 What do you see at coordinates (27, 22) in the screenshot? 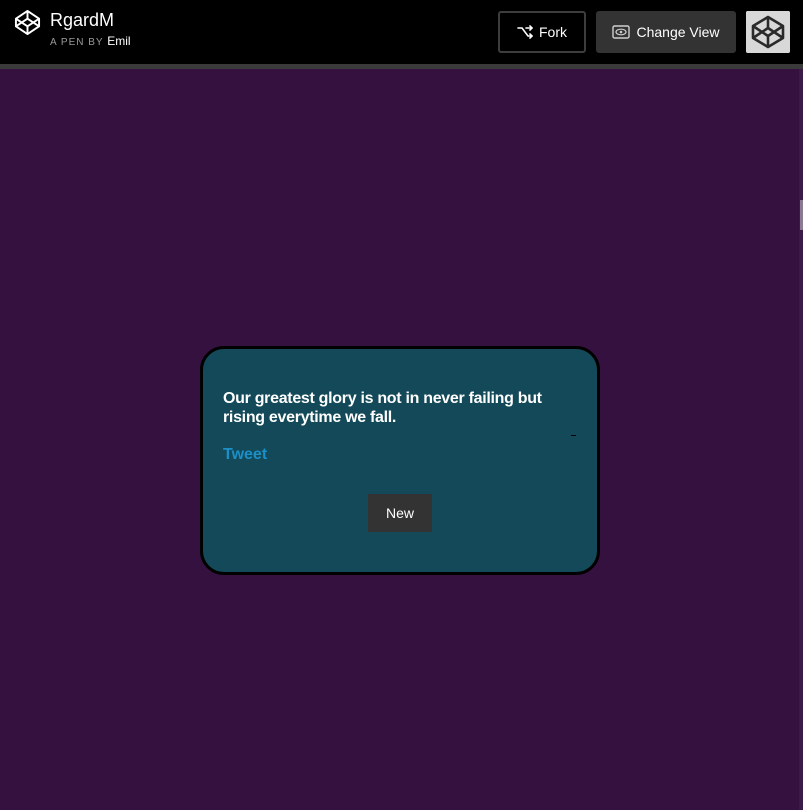
I see `codepen-logo-icon` at bounding box center [27, 22].